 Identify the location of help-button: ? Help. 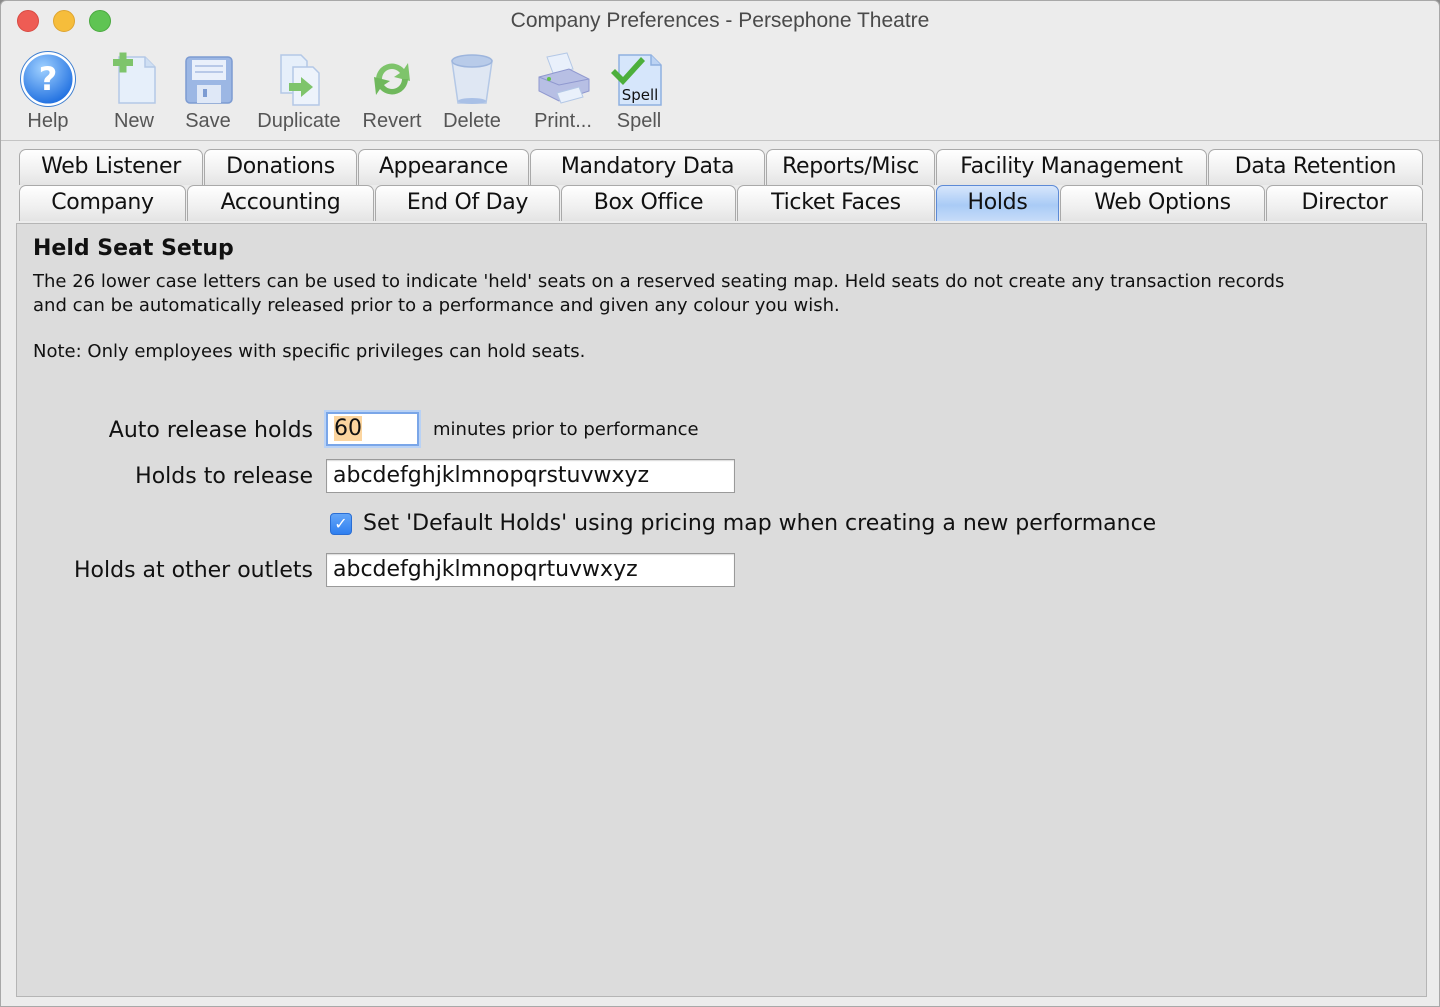
(48, 91).